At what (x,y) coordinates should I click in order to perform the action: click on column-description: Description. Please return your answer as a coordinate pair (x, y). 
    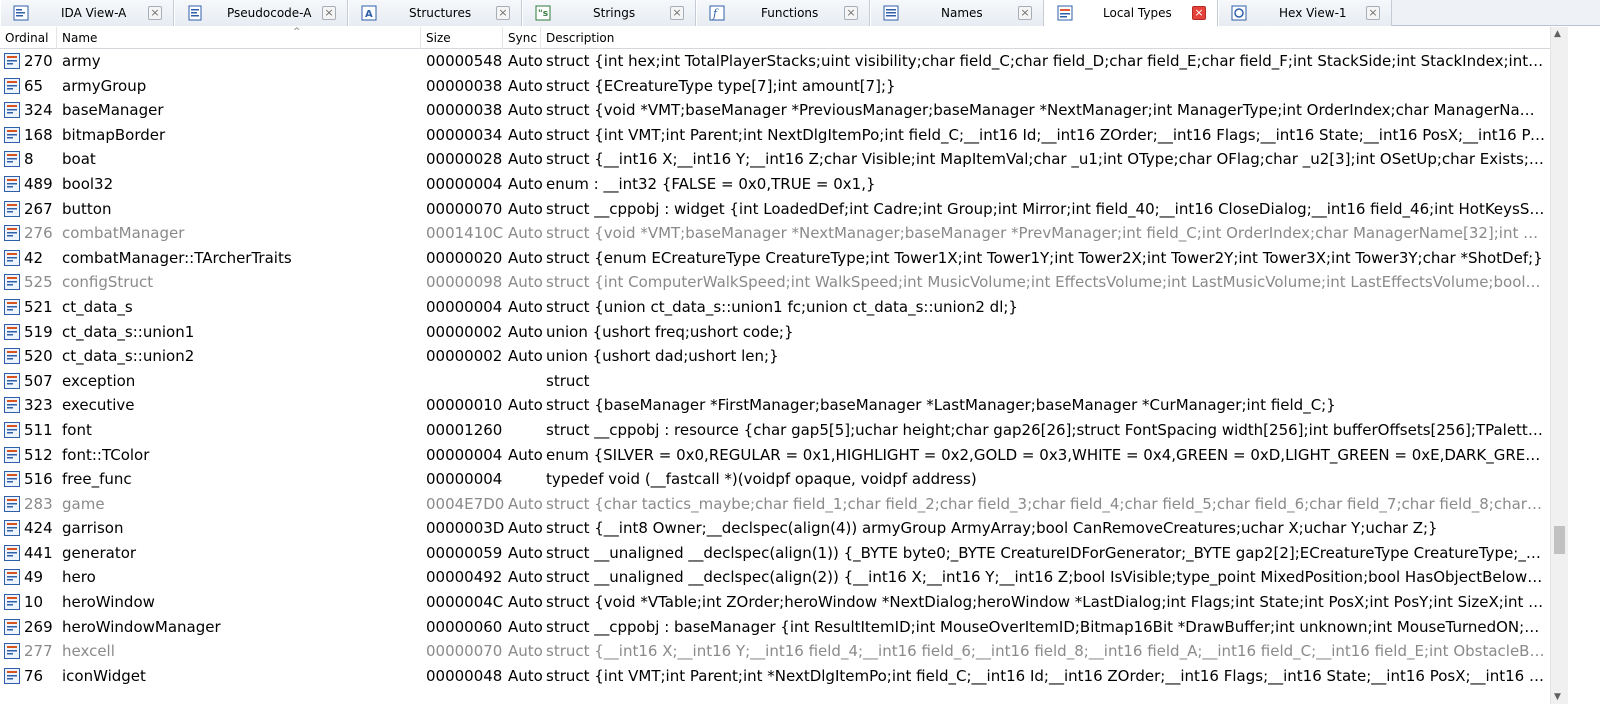
    Looking at the image, I should click on (1045, 38).